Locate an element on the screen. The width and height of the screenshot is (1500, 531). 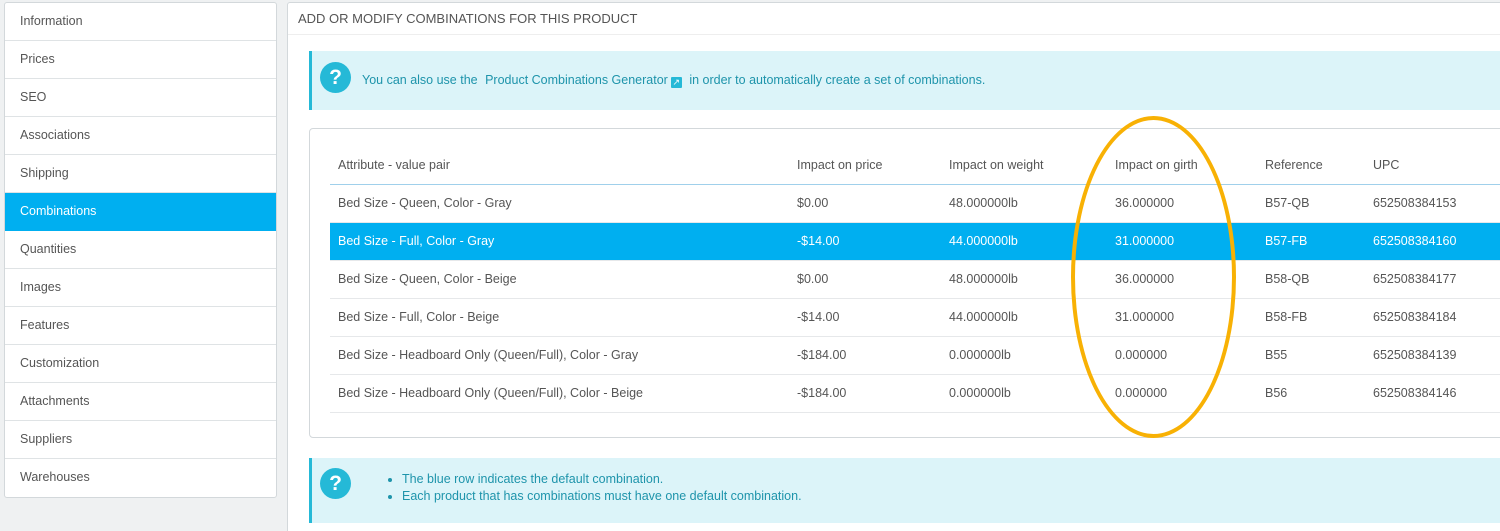
sidebar-item-associations: Associations is located at coordinates (140, 136).